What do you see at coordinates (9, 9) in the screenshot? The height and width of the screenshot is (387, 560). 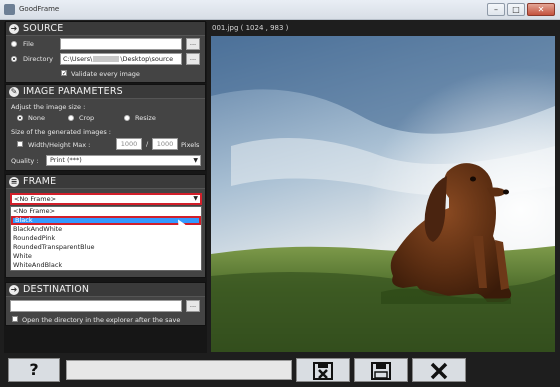 I see `app-icon` at bounding box center [9, 9].